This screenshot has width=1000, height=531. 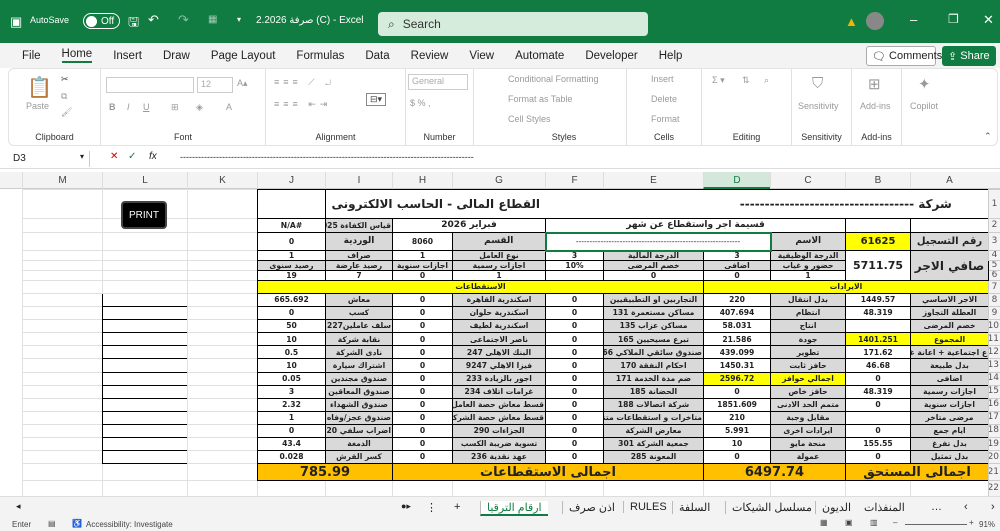 What do you see at coordinates (648, 507) in the screenshot?
I see `tab-sheet-5: RULES` at bounding box center [648, 507].